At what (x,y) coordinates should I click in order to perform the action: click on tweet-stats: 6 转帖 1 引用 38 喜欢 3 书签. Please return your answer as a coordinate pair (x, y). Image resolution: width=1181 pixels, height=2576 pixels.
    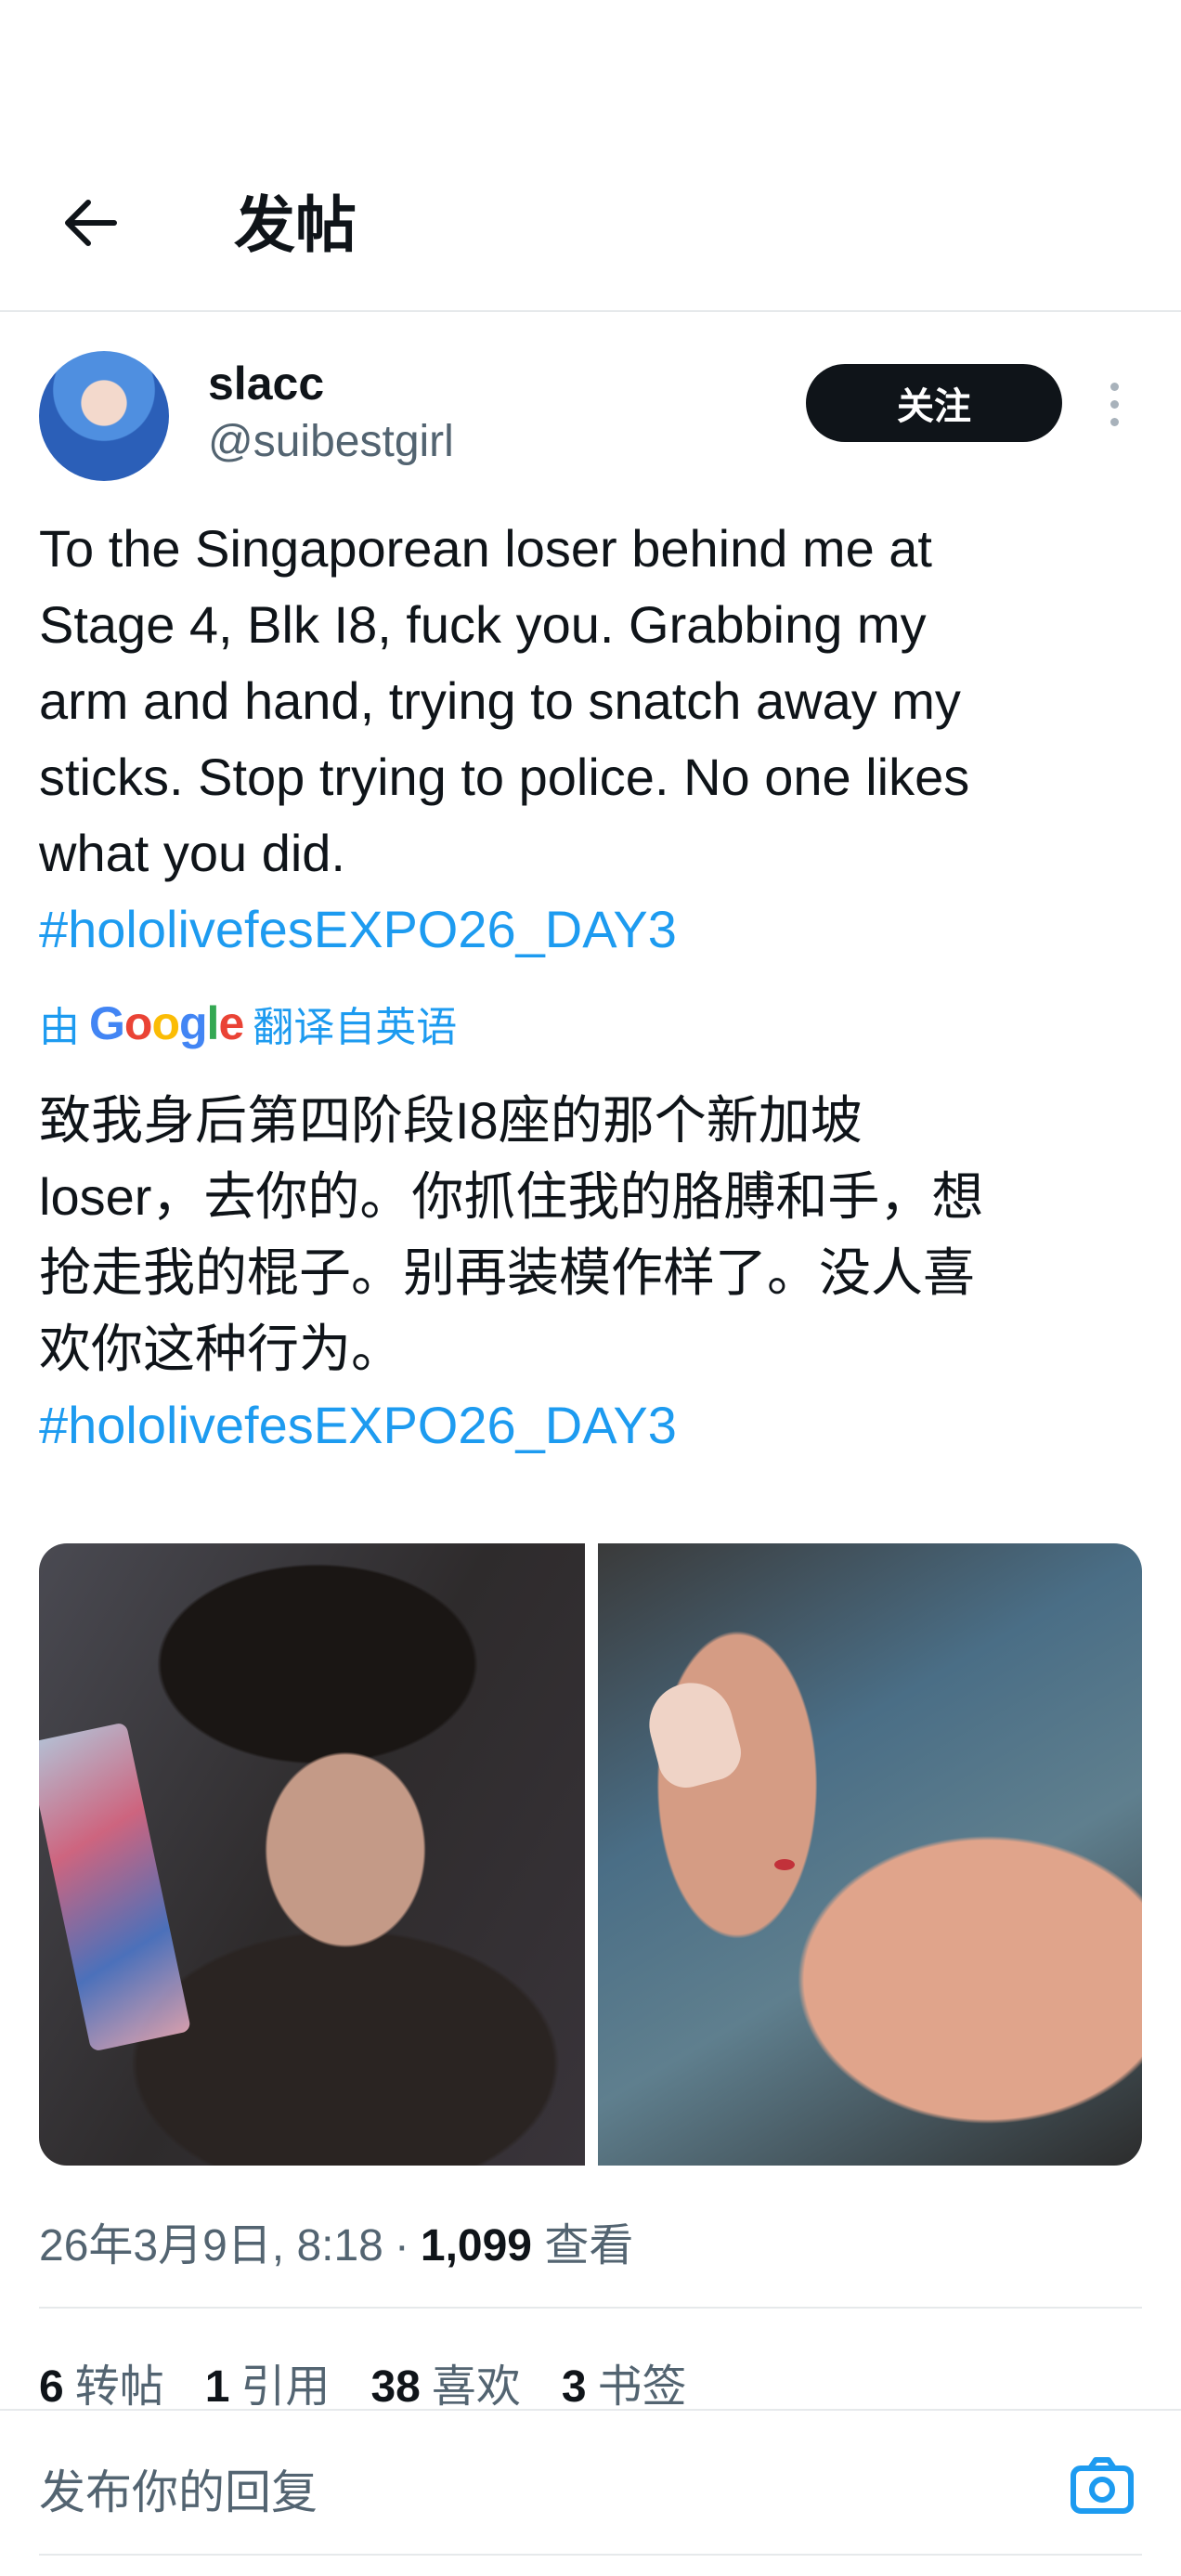
    Looking at the image, I should click on (363, 2381).